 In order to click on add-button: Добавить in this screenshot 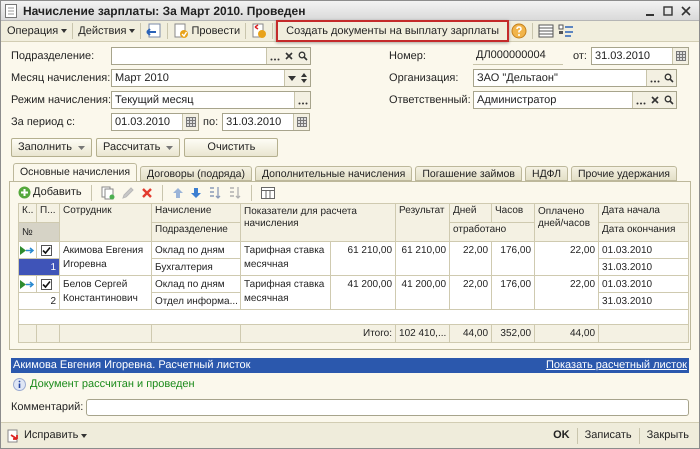, I will do `click(50, 192)`.